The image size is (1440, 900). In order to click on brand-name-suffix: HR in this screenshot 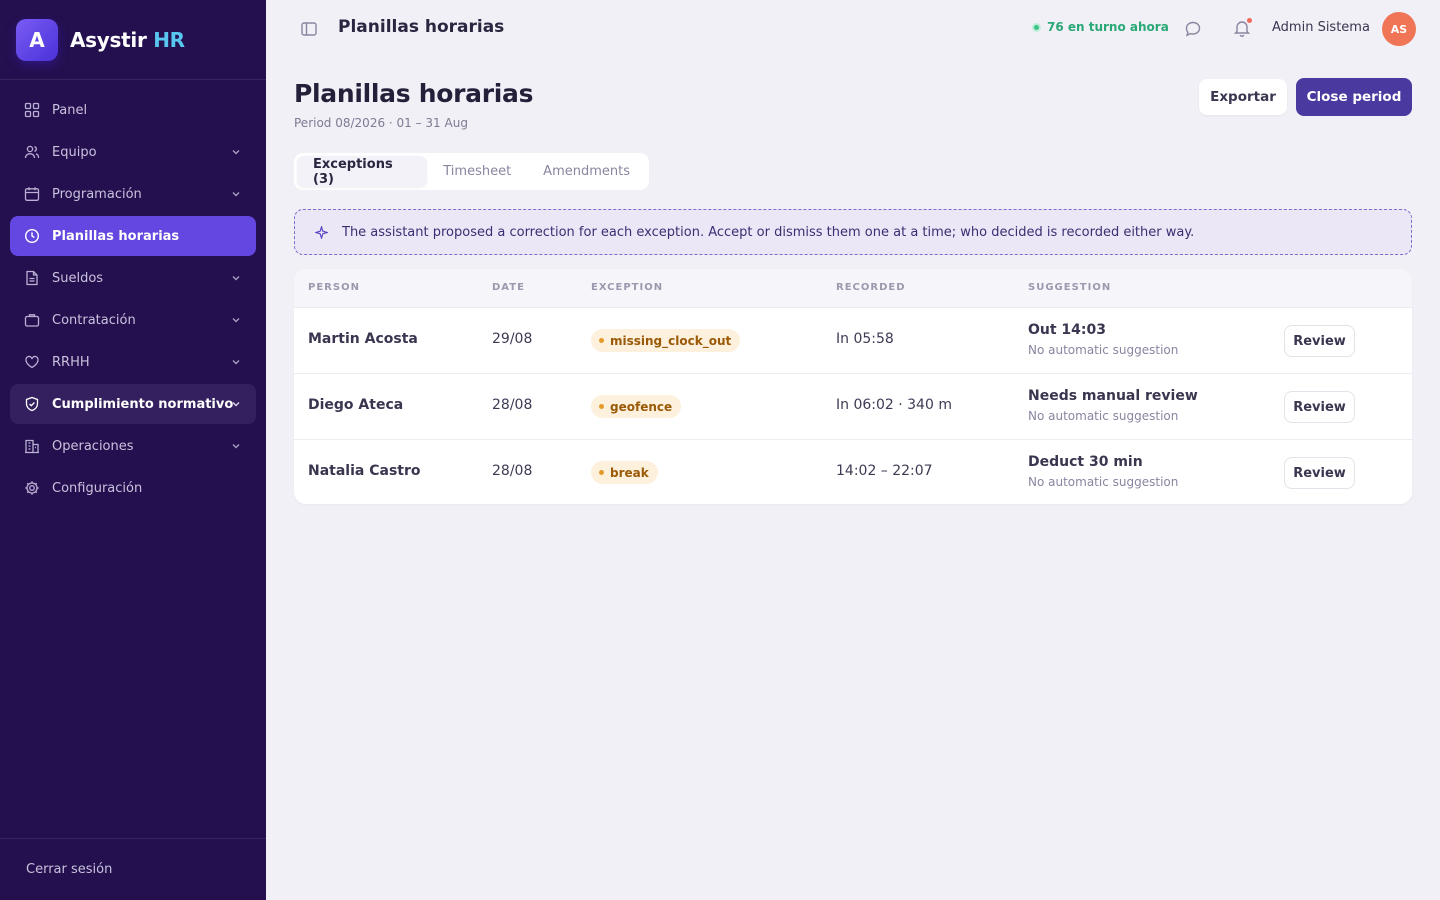, I will do `click(169, 39)`.